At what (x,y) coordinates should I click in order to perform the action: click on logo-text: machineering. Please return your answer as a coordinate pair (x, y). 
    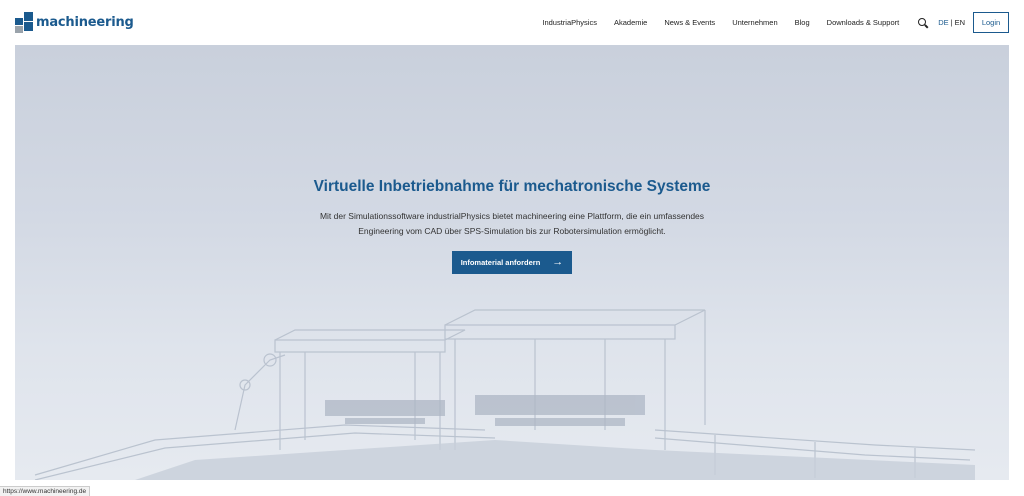
    Looking at the image, I should click on (85, 22).